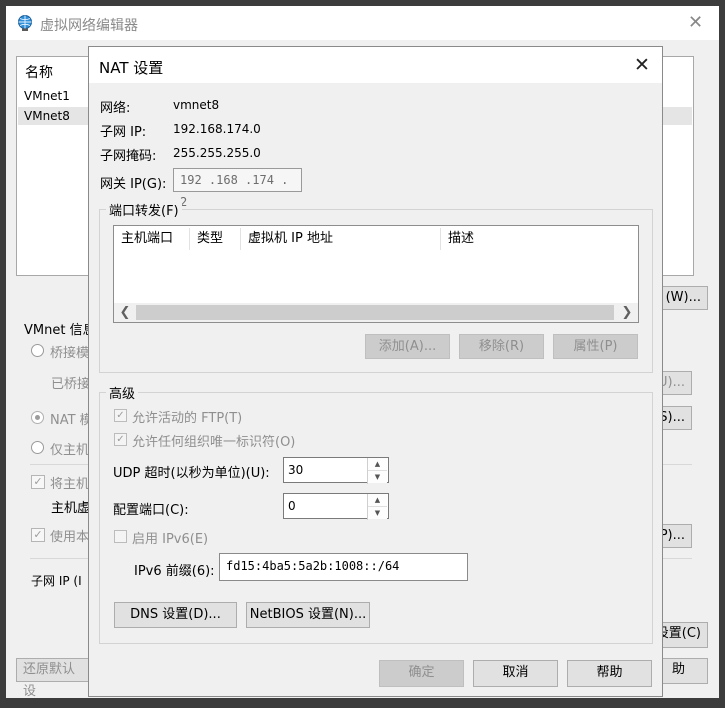  Describe the element at coordinates (122, 392) in the screenshot. I see `advanced-title: 高级` at that location.